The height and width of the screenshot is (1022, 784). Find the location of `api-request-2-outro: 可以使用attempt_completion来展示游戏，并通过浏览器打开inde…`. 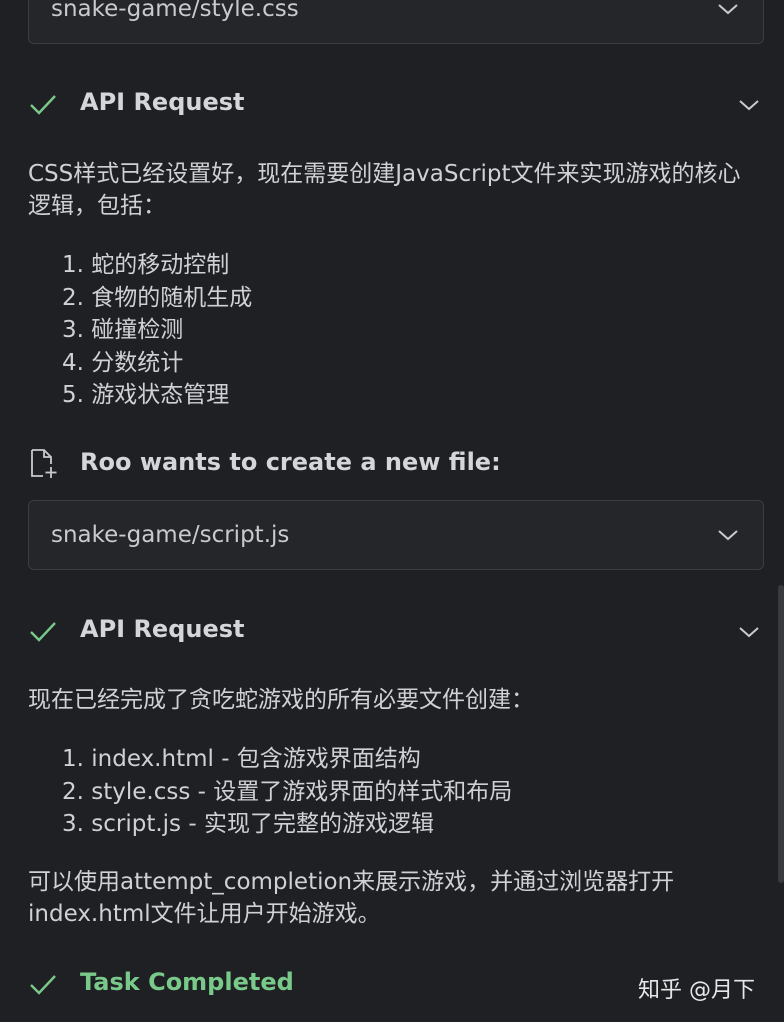

api-request-2-outro: 可以使用attempt_completion来展示游戏，并通过浏览器打开inde… is located at coordinates (351, 898).